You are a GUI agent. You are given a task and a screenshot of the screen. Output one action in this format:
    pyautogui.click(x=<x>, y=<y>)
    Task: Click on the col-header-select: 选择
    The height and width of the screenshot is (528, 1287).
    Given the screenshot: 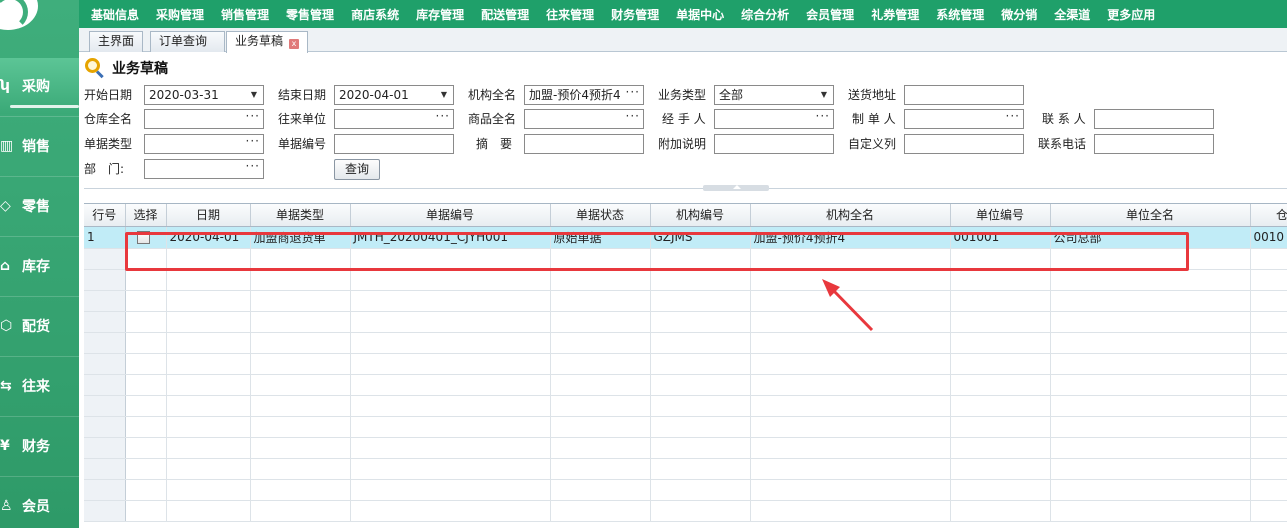 What is the action you would take?
    pyautogui.click(x=146, y=215)
    